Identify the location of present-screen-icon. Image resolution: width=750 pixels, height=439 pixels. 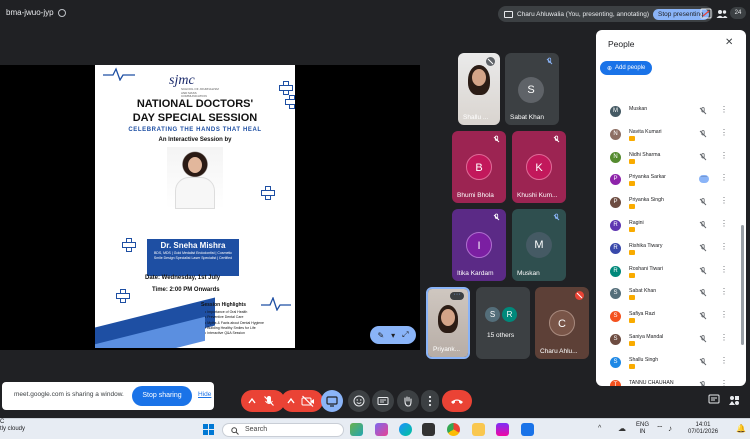
(508, 14).